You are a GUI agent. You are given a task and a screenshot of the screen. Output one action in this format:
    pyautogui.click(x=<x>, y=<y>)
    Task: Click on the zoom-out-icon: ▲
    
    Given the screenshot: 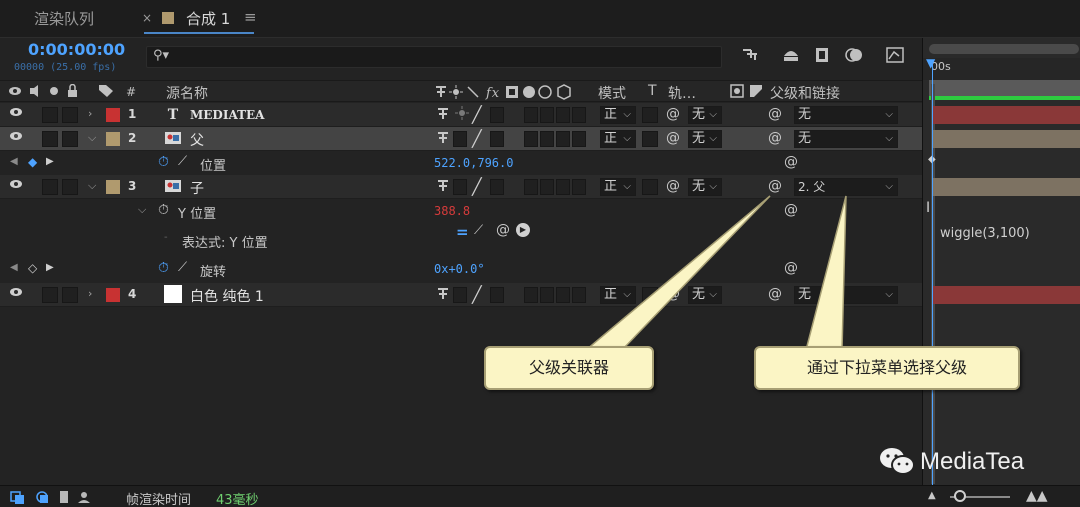 What is the action you would take?
    pyautogui.click(x=932, y=495)
    